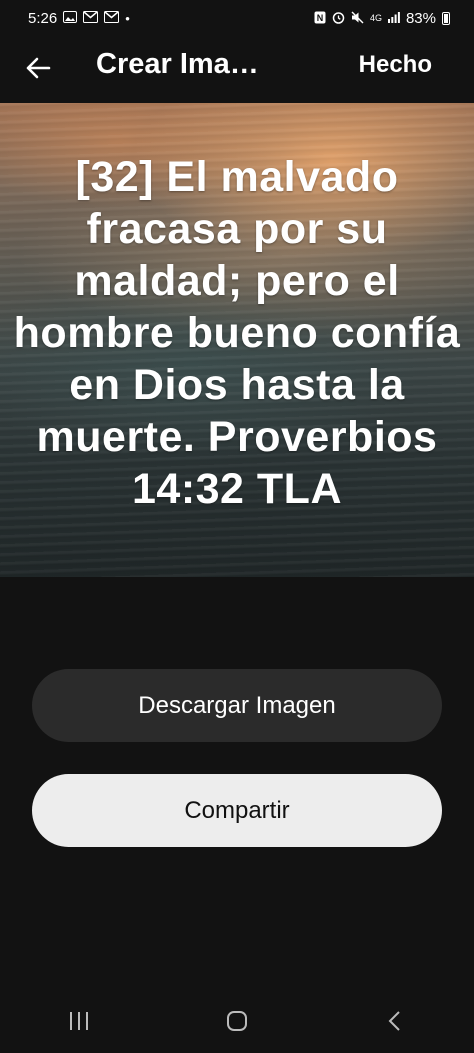 The width and height of the screenshot is (474, 1053). What do you see at coordinates (79, 18) in the screenshot?
I see `status-left: 5:26 •` at bounding box center [79, 18].